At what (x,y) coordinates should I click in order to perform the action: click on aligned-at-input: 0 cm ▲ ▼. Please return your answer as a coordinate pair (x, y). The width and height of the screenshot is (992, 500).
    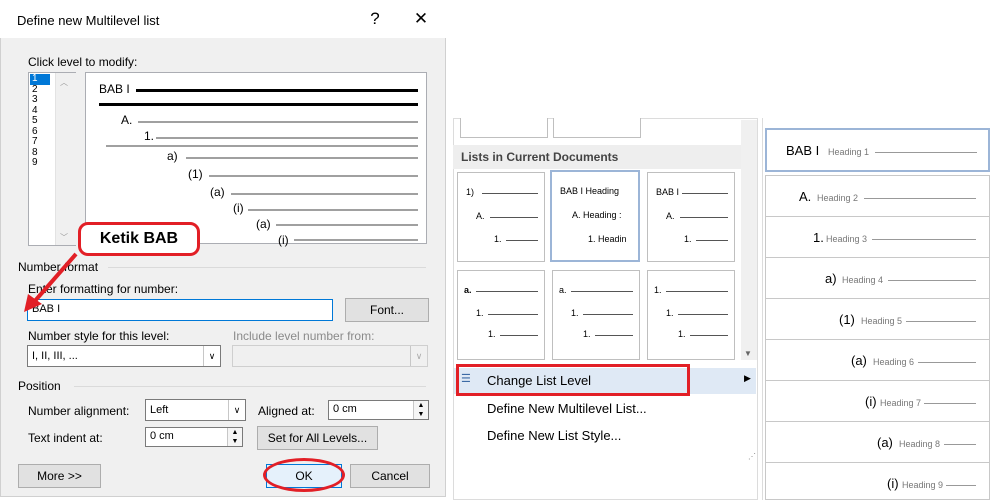
    Looking at the image, I should click on (378, 410).